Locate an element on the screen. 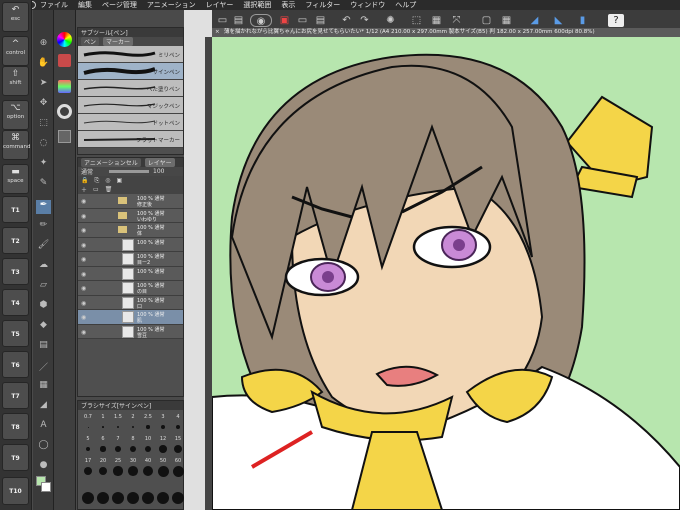 The height and width of the screenshot is (510, 680). brush-item: ミリペン is located at coordinates (130, 54).